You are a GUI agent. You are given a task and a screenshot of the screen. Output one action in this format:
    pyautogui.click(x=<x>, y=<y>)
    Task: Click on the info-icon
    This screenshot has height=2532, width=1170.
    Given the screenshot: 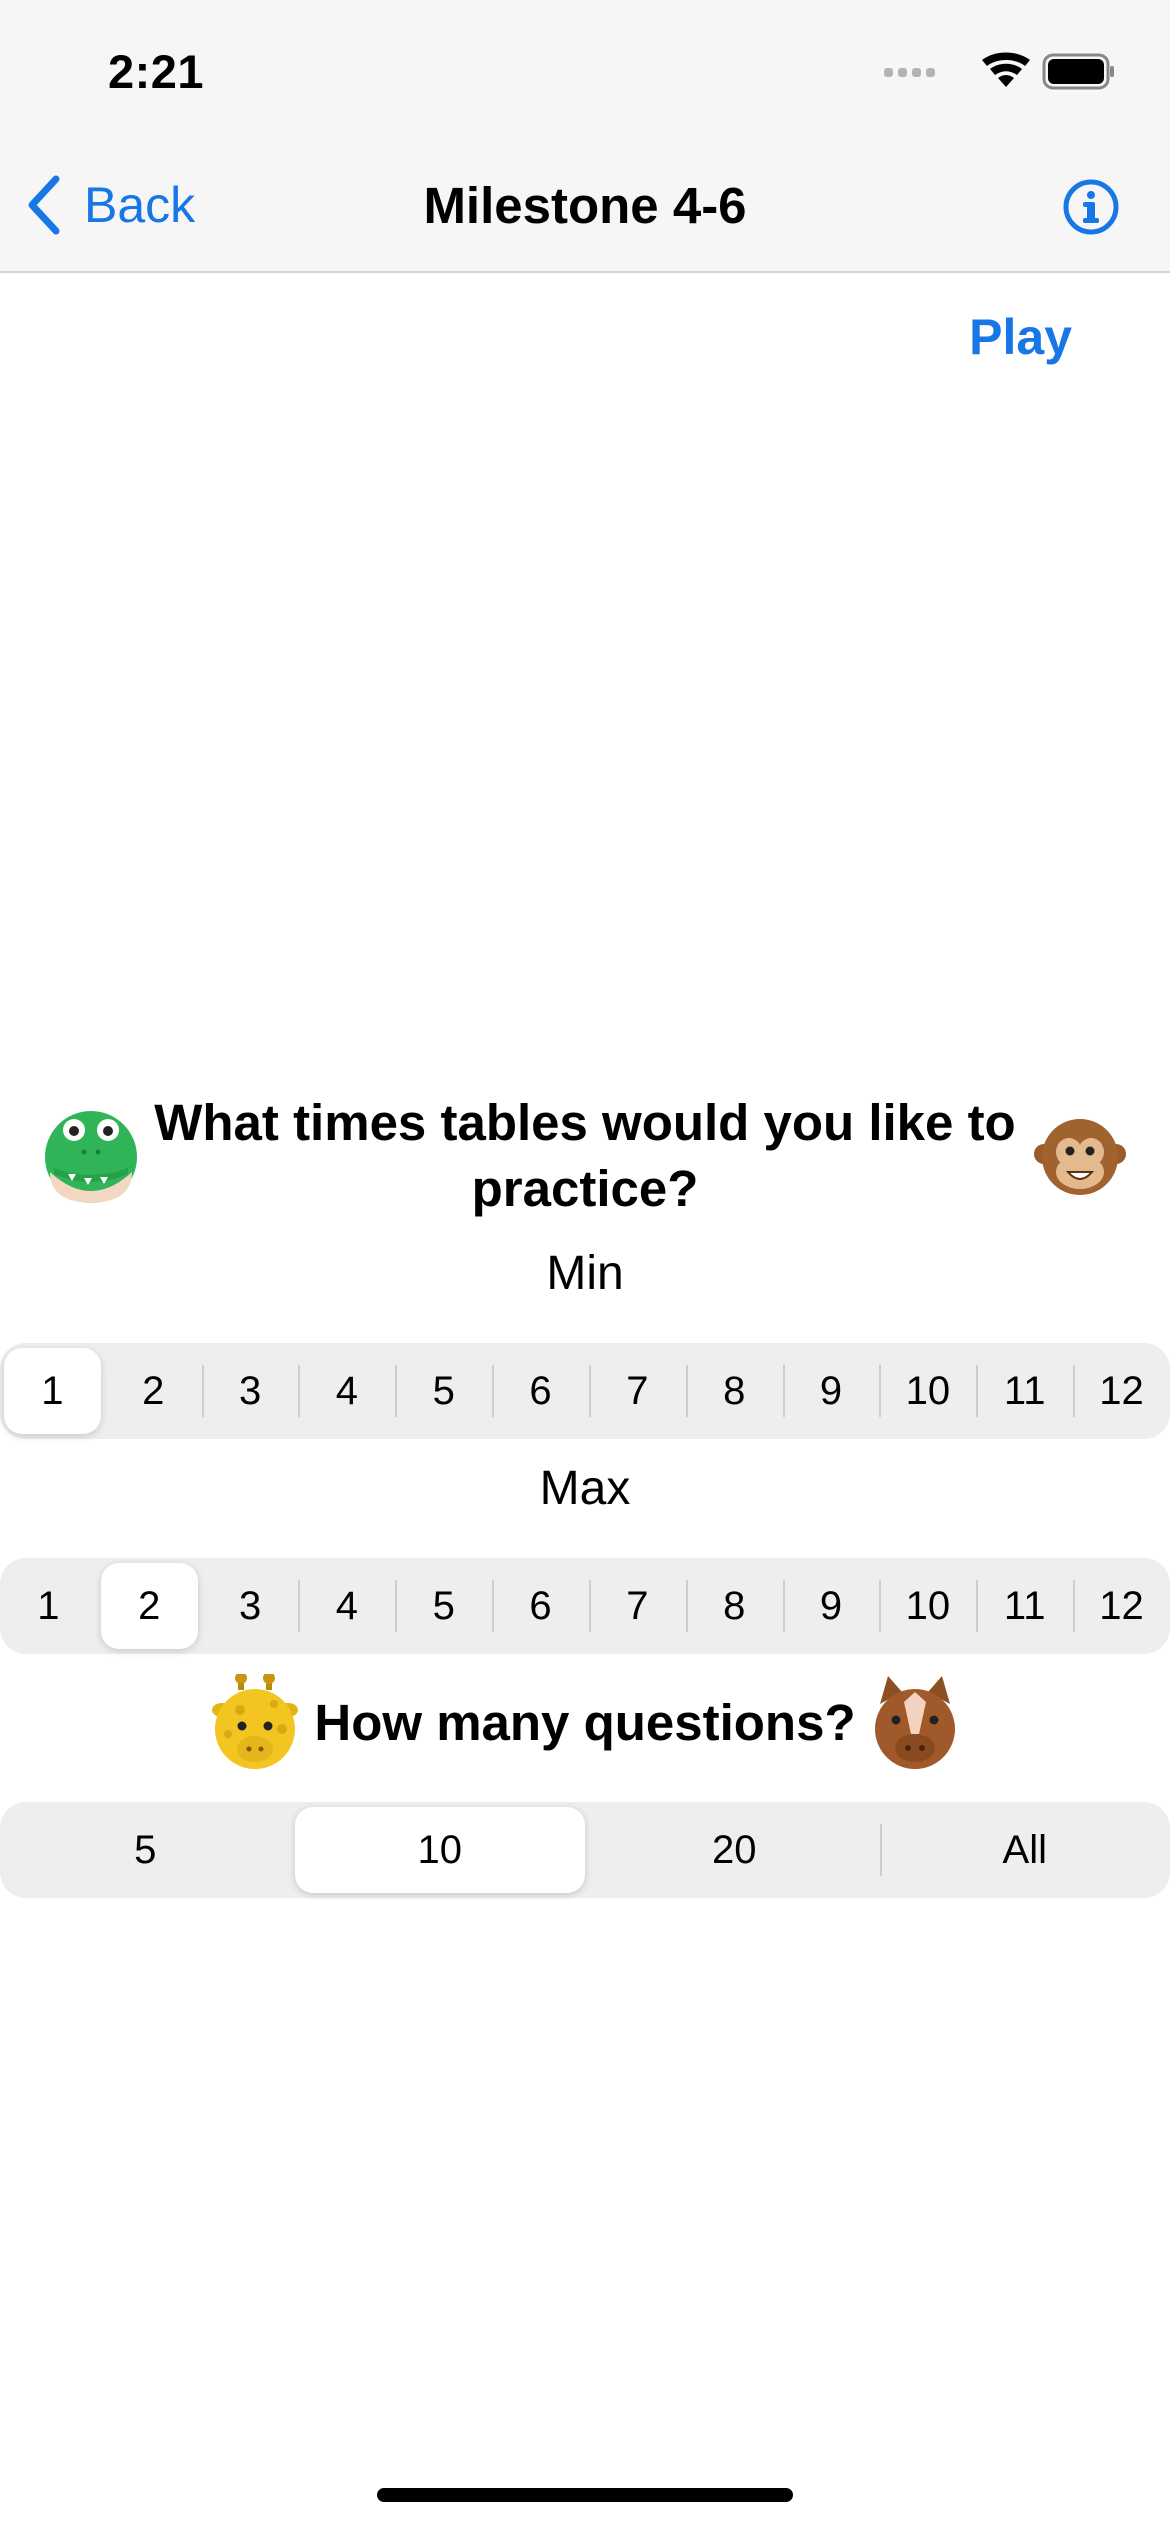 What is the action you would take?
    pyautogui.click(x=1091, y=207)
    